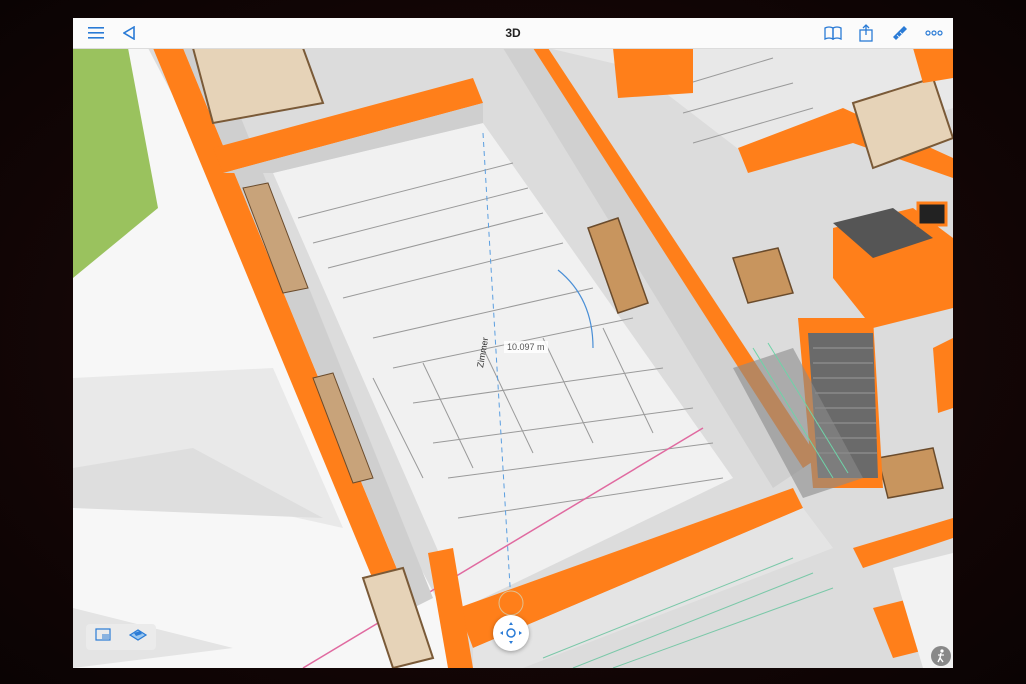  I want to click on navigation-pad-icon, so click(511, 633).